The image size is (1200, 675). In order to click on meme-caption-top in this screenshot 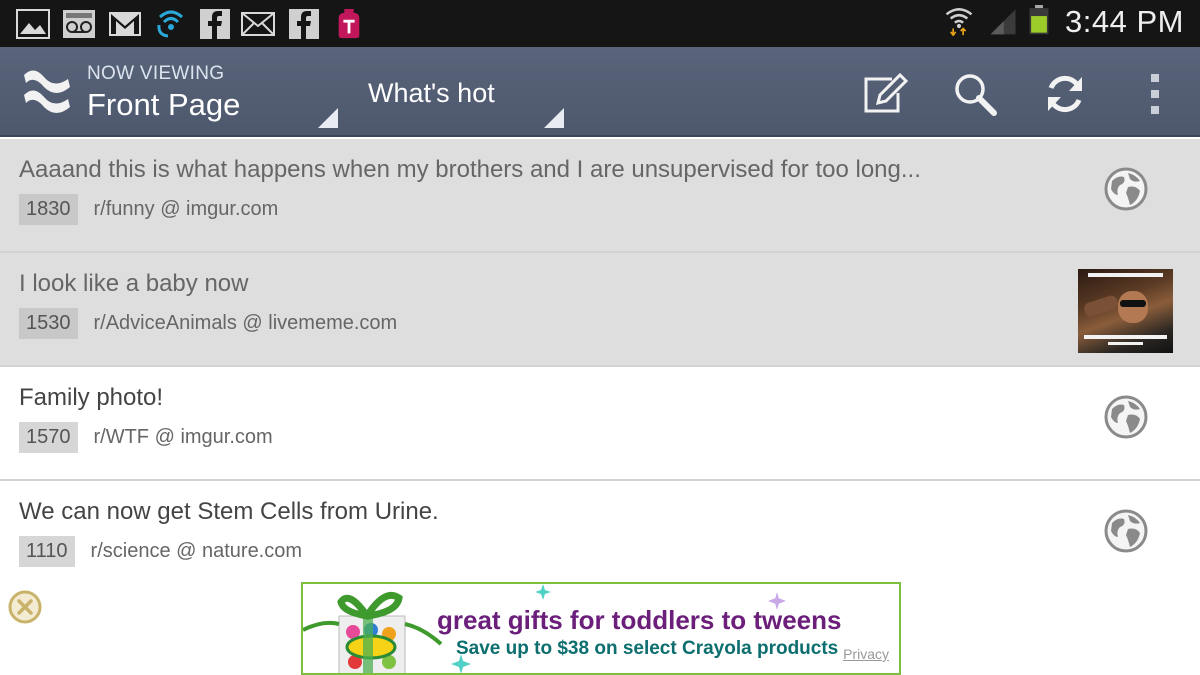, I will do `click(1125, 275)`.